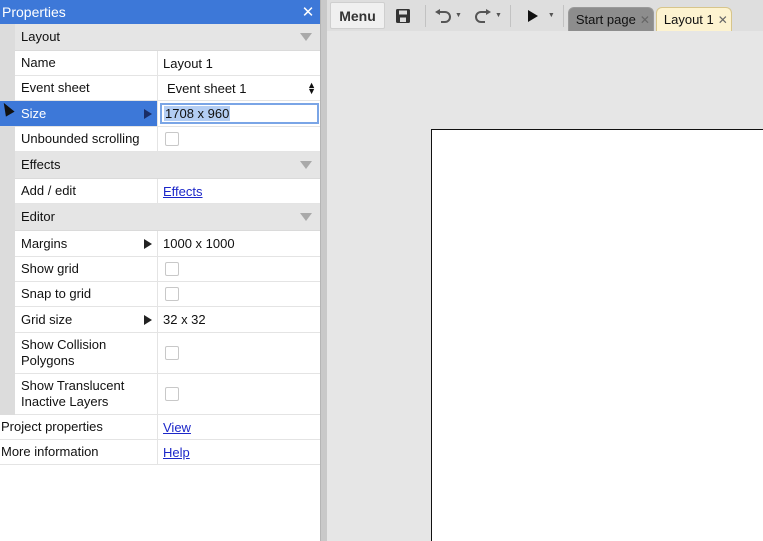  Describe the element at coordinates (41, 36) in the screenshot. I see `section-layout-label: Layout` at that location.